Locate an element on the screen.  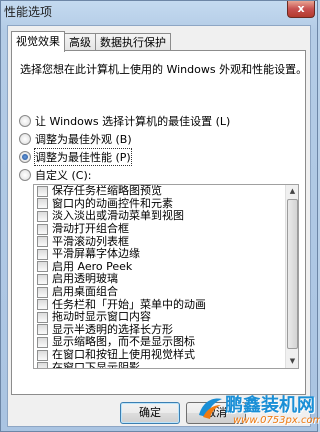
checklist-item: 拖动时显示窗口内容 is located at coordinates (160, 317).